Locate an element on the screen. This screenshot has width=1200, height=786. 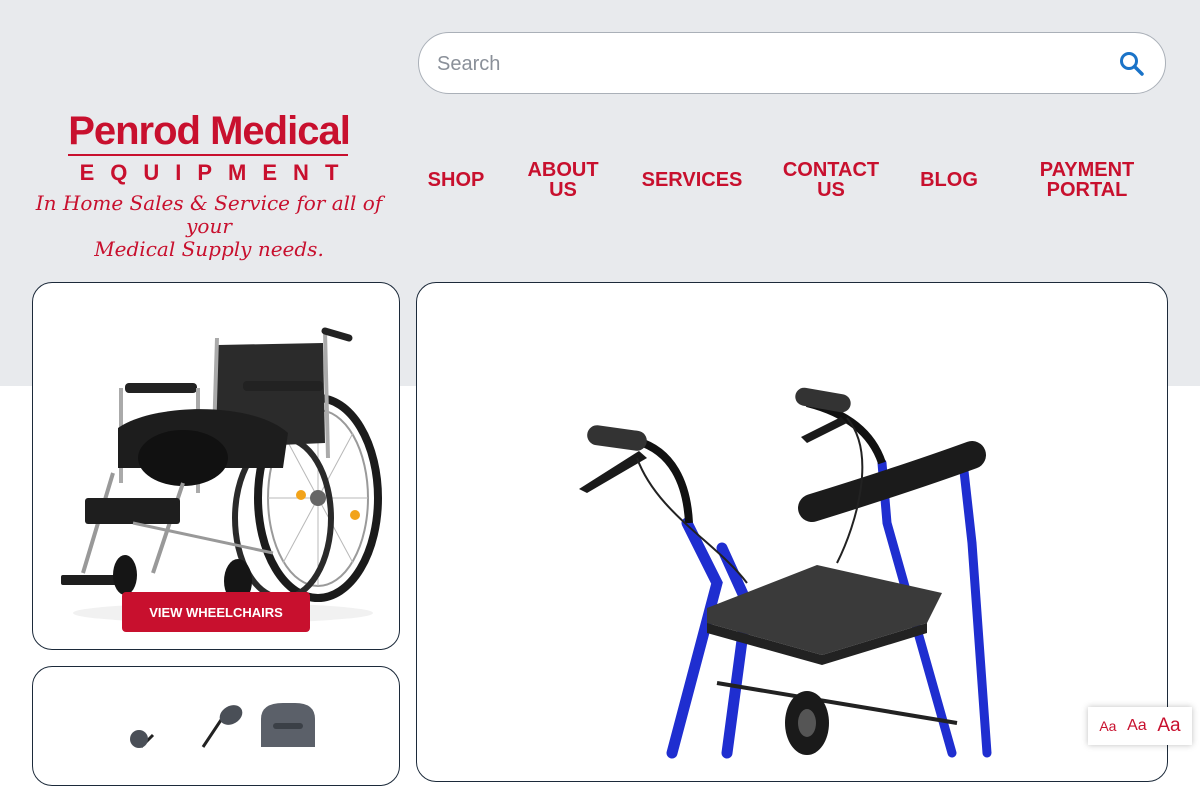
nav-payment-portal: PAYMENT PORTAL is located at coordinates (1087, 180).